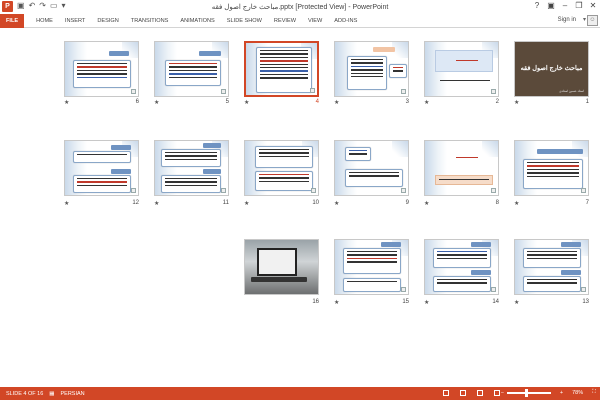 This screenshot has height=400, width=600. I want to click on tab-add-ins: ADD-INS, so click(345, 21).